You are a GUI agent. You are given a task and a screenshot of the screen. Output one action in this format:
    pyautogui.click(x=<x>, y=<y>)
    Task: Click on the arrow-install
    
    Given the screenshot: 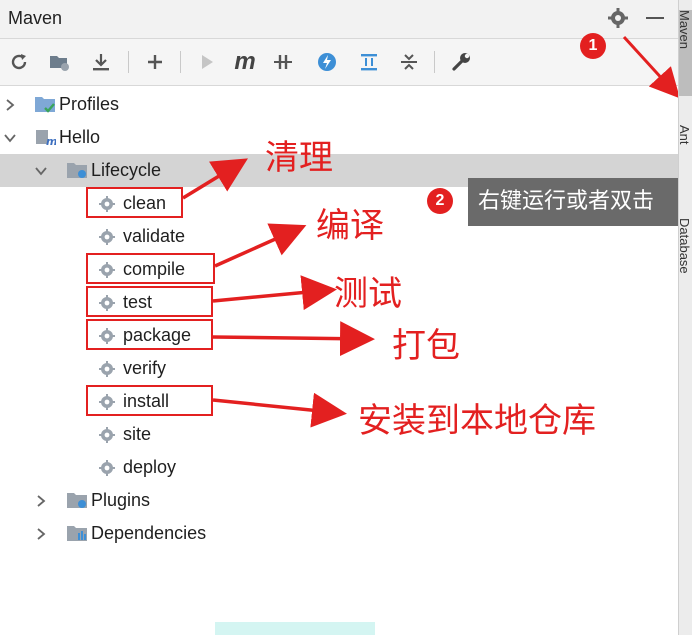 What is the action you would take?
    pyautogui.click(x=279, y=410)
    